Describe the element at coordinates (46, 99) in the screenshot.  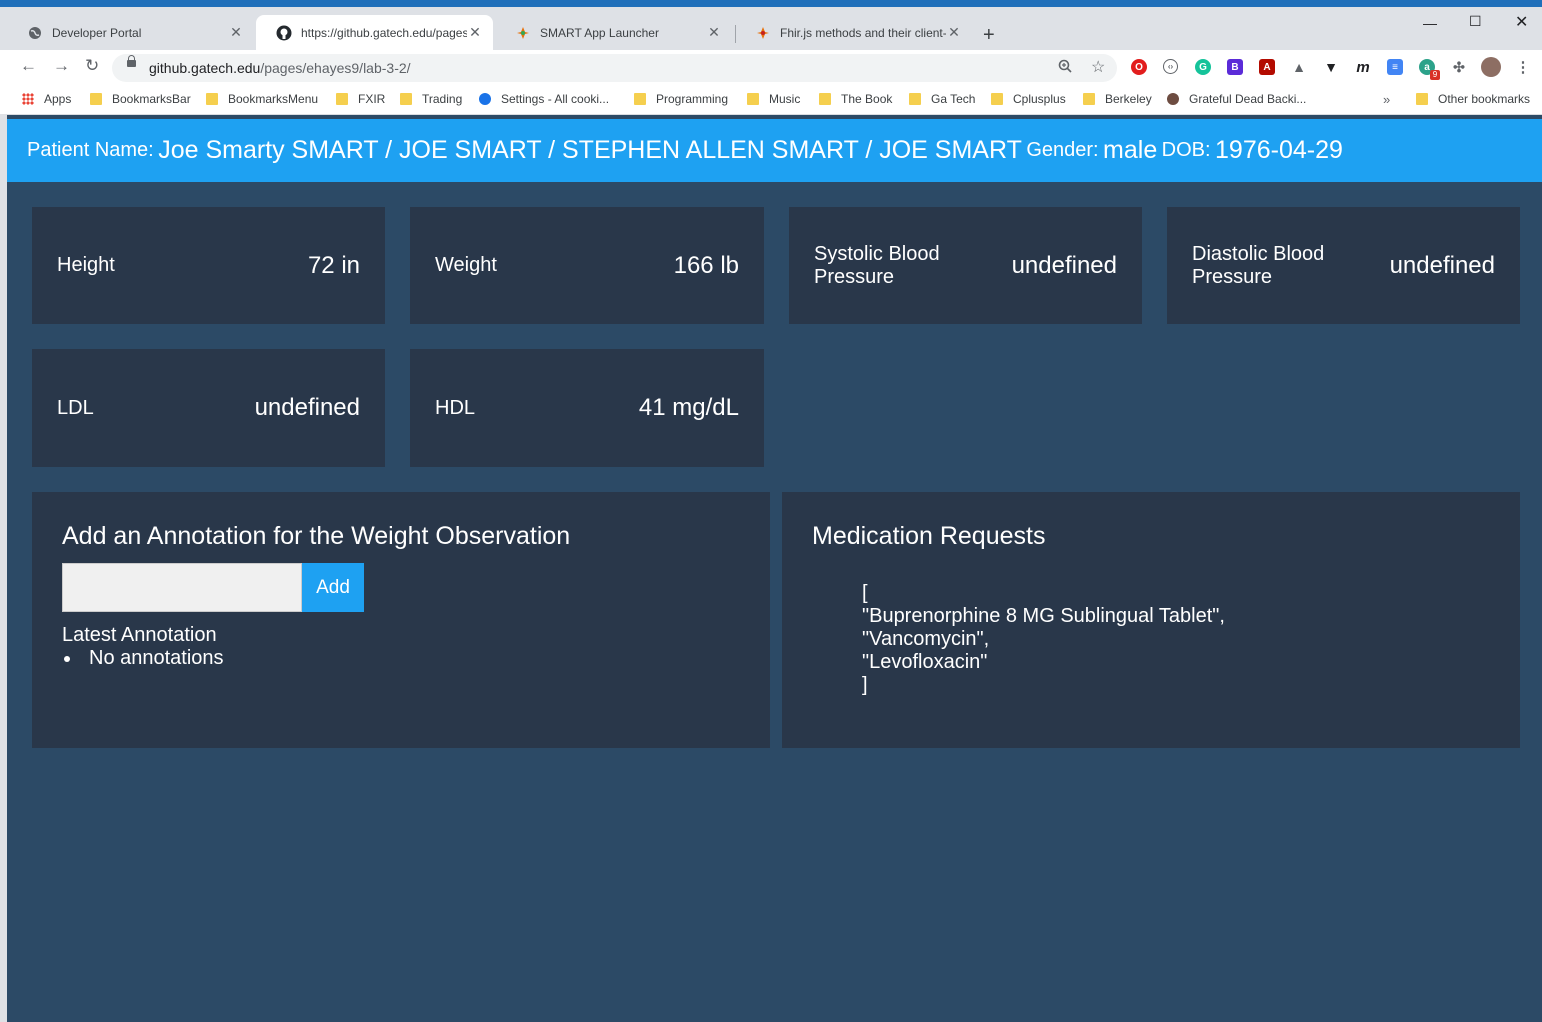
I see `bookmark-apps: Apps` at that location.